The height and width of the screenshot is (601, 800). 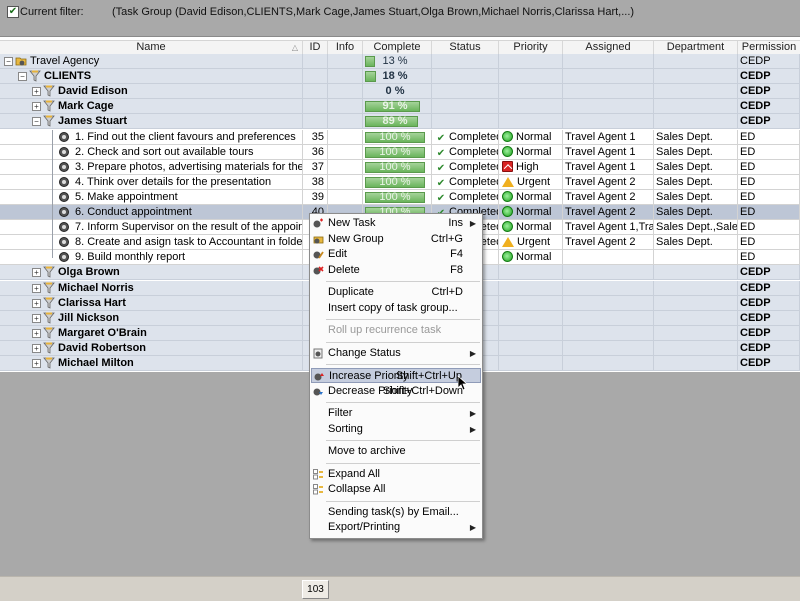 I want to click on funnel-icon, so click(x=49, y=333).